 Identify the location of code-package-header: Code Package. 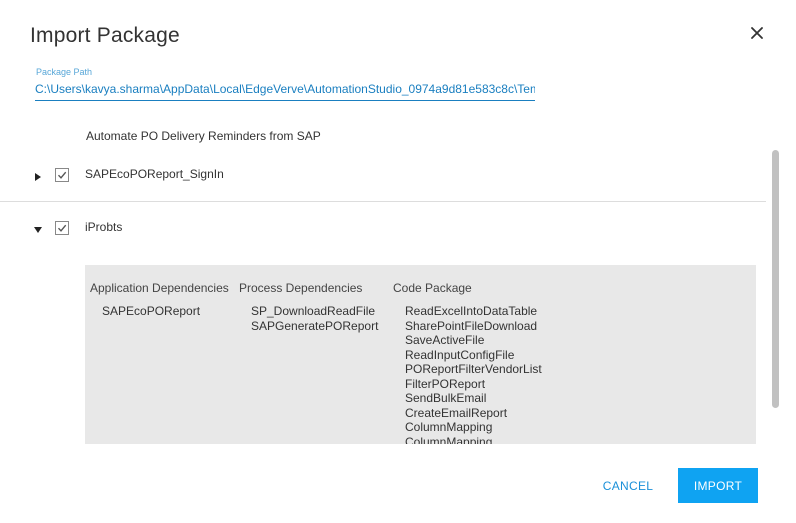
(432, 288).